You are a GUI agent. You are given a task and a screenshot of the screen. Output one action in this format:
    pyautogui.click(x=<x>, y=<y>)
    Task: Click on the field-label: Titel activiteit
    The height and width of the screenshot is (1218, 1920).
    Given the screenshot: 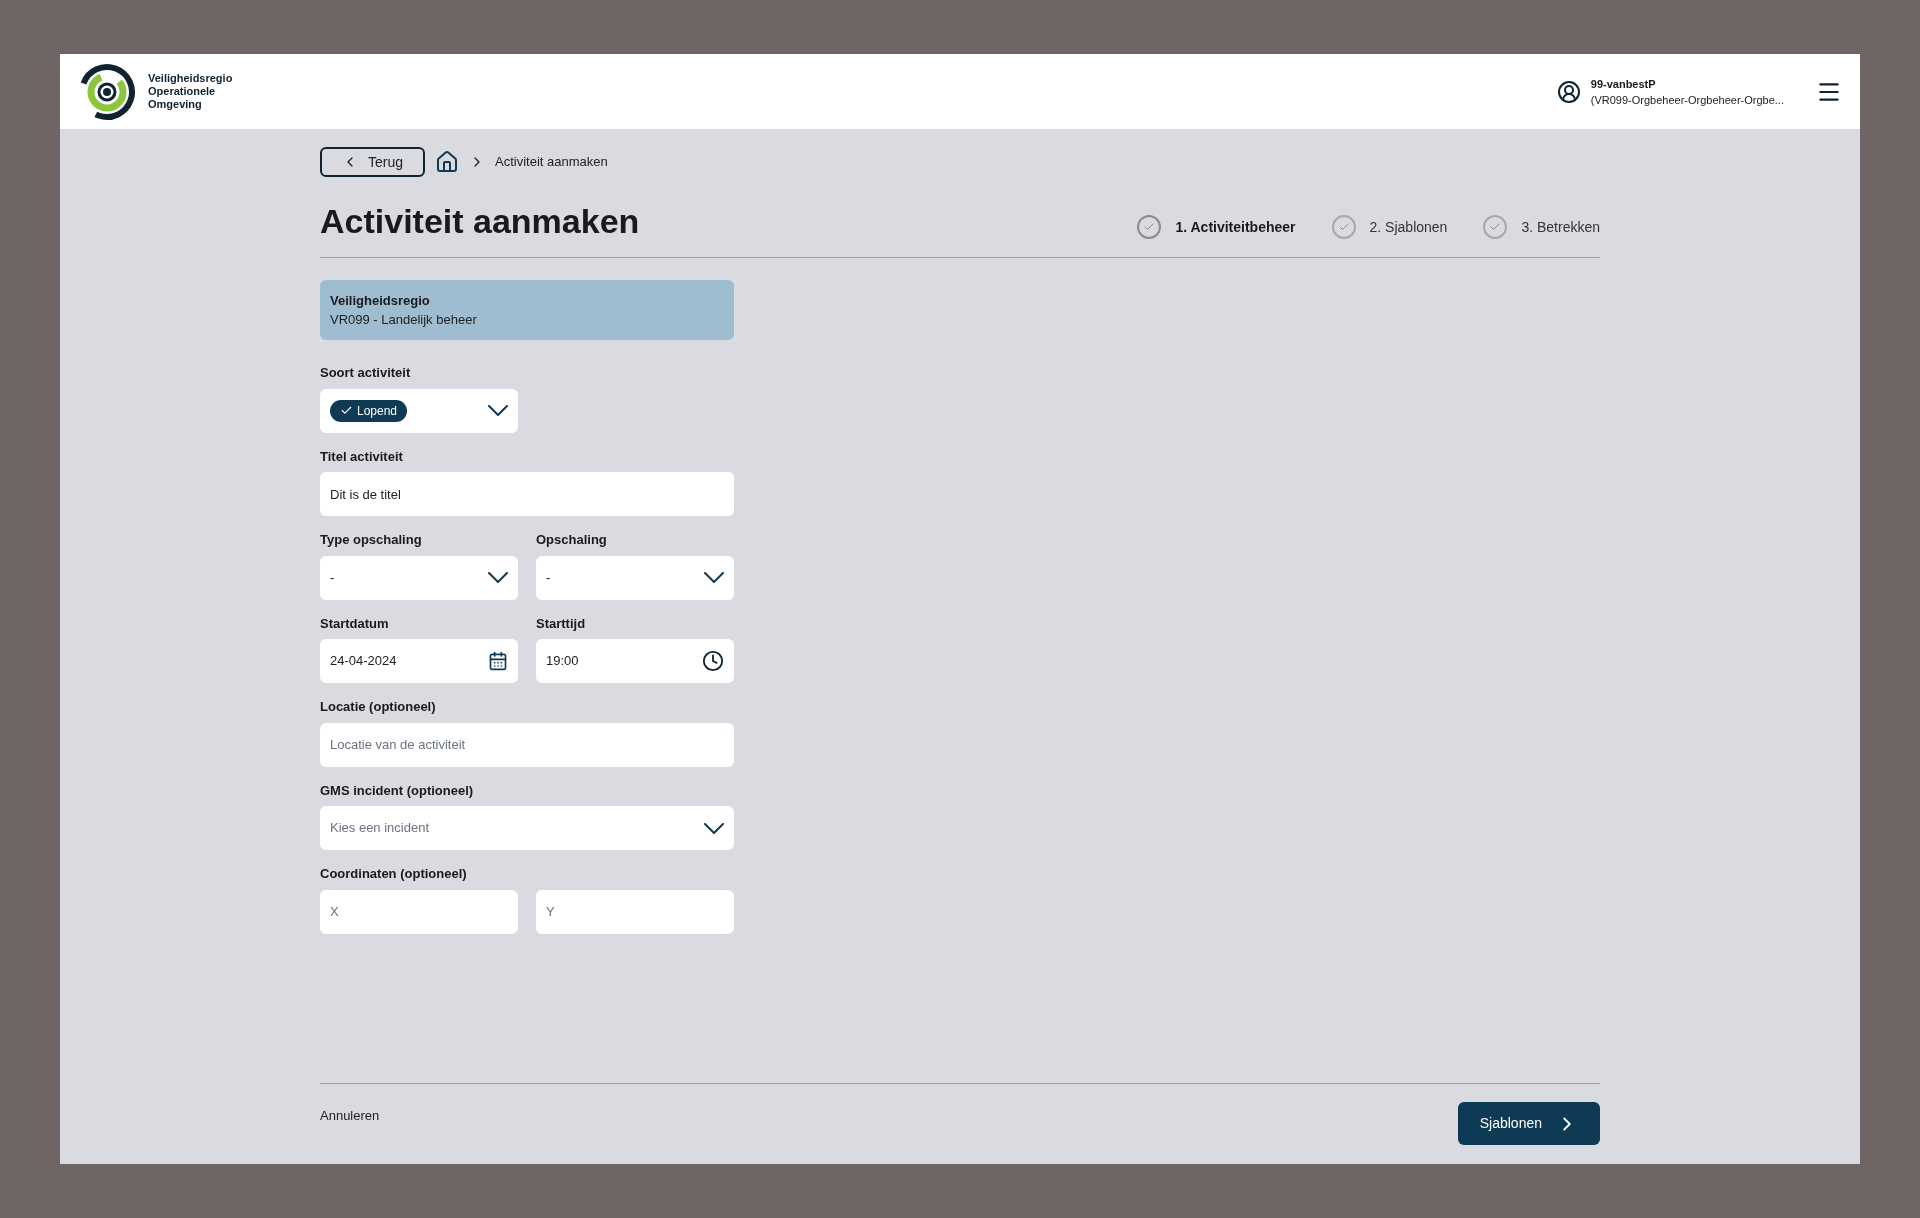 What is the action you would take?
    pyautogui.click(x=362, y=456)
    